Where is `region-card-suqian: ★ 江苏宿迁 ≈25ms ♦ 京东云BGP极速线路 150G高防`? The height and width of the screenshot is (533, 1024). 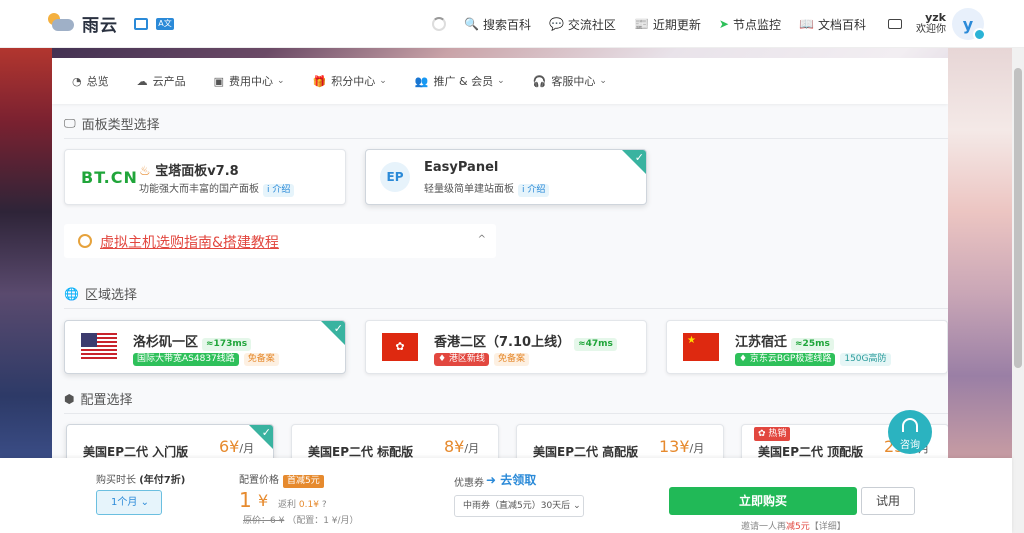 region-card-suqian: ★ 江苏宿迁 ≈25ms ♦ 京东云BGP极速线路 150G高防 is located at coordinates (807, 347).